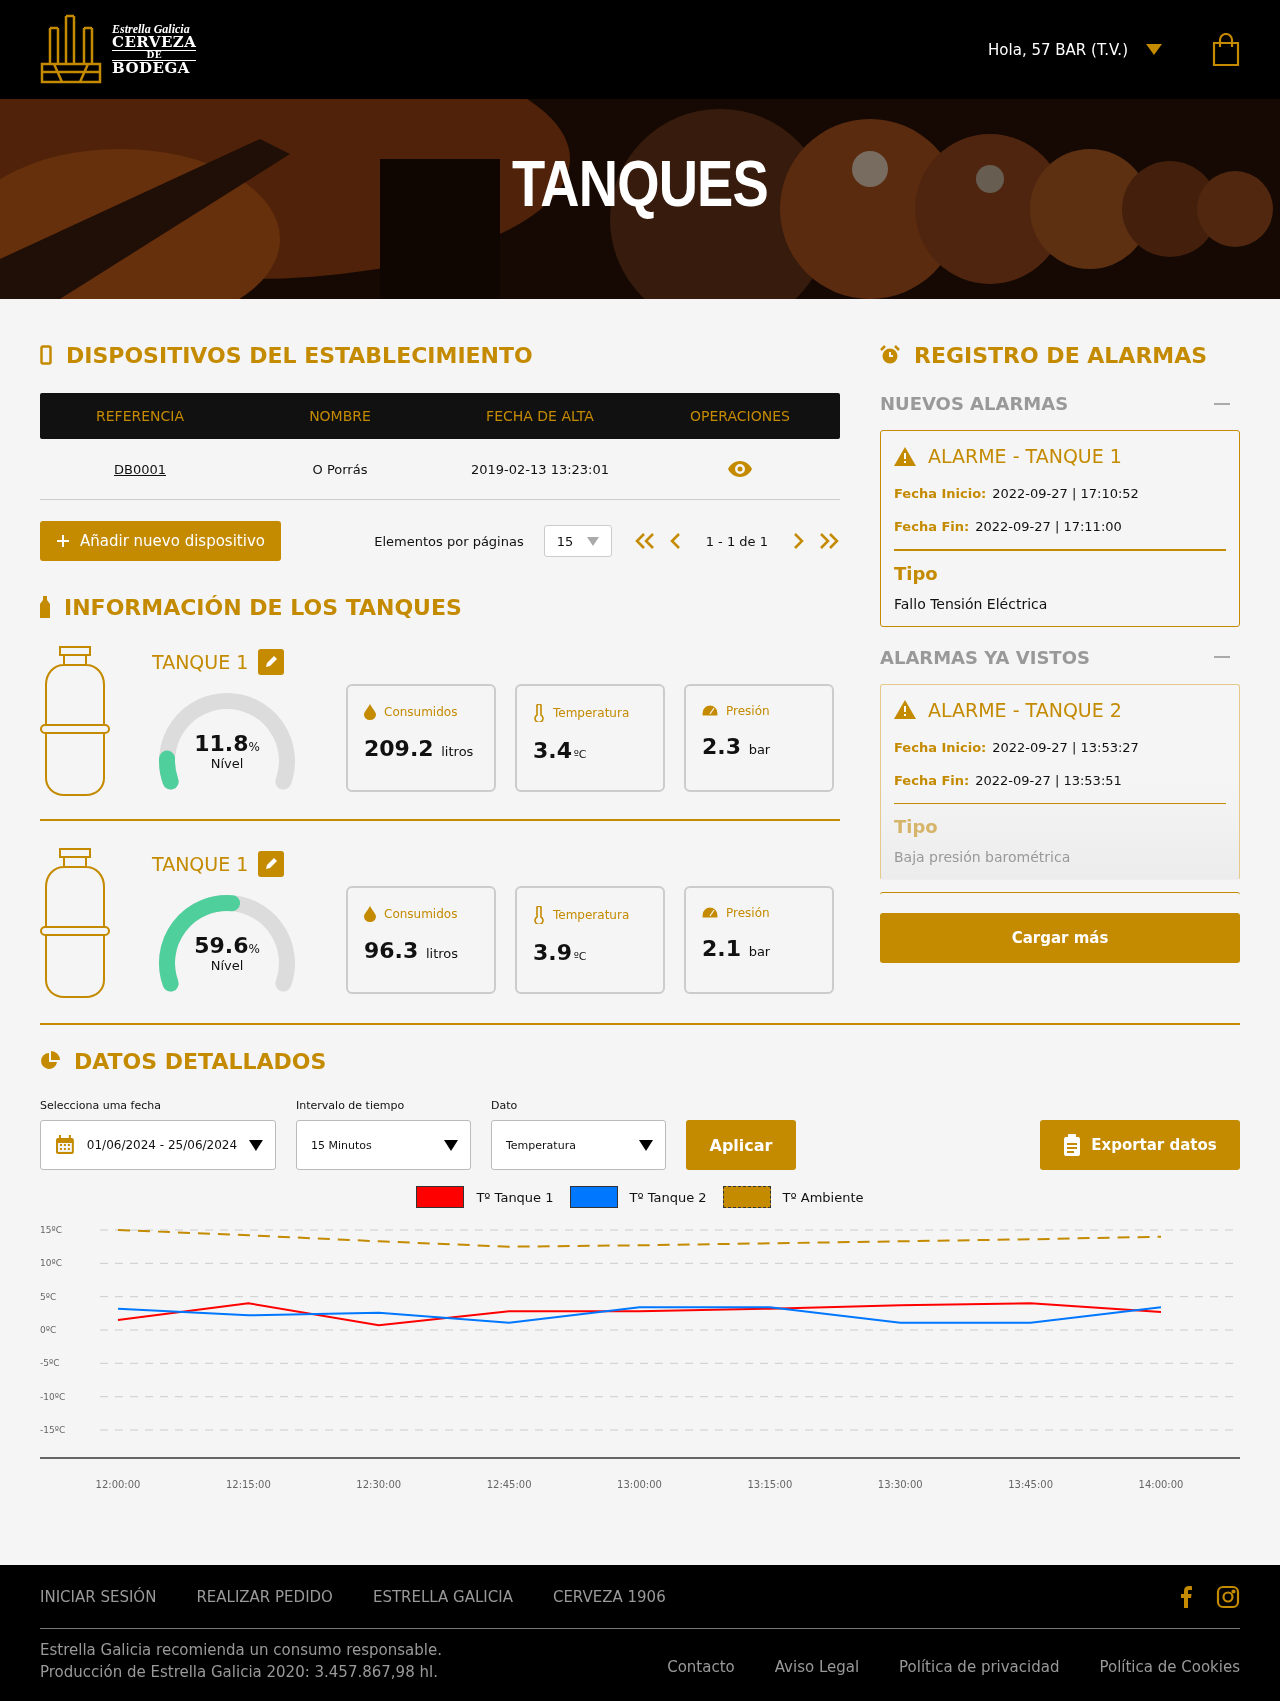 This screenshot has height=1701, width=1280. I want to click on column-header: NOMBRE, so click(340, 416).